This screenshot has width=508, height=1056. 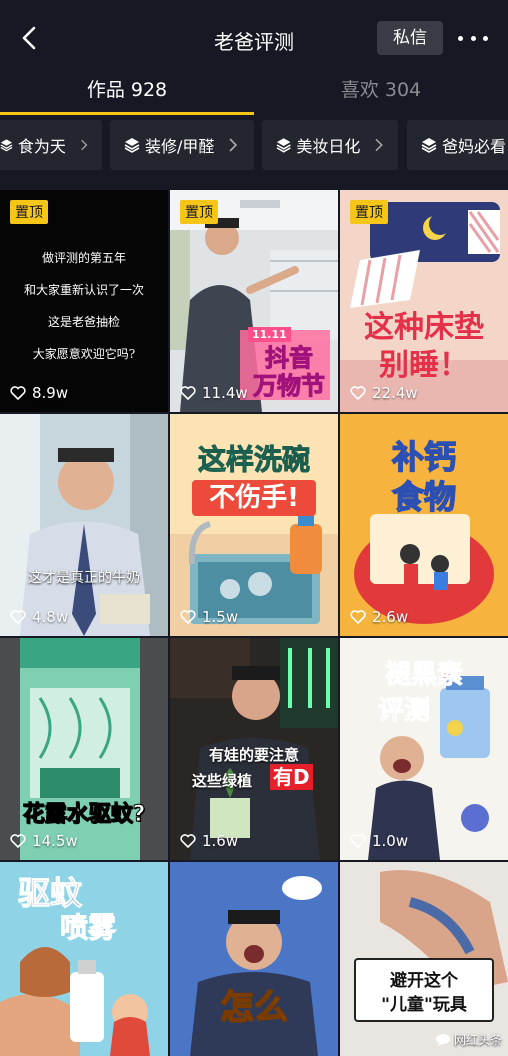 I want to click on collection-strip: 食为天 装修/甲醛 美妆日化 爸妈必看, so click(x=254, y=146).